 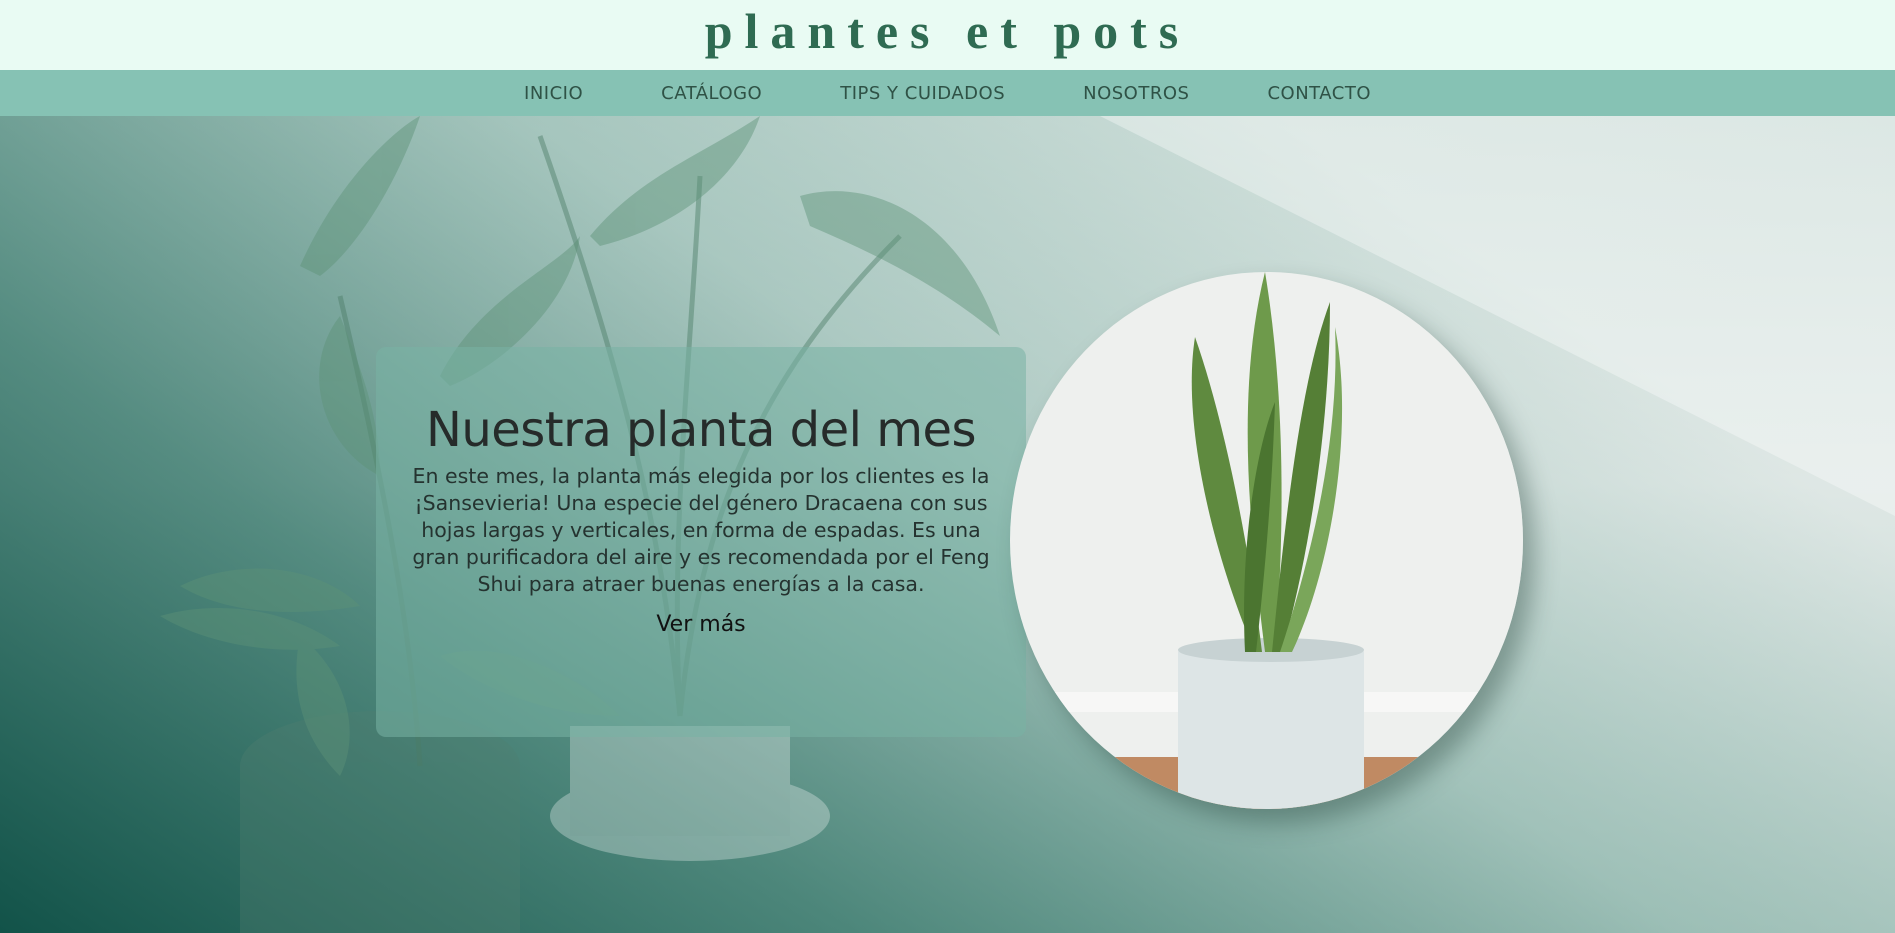 I want to click on see-more-link: Ver más, so click(x=700, y=624).